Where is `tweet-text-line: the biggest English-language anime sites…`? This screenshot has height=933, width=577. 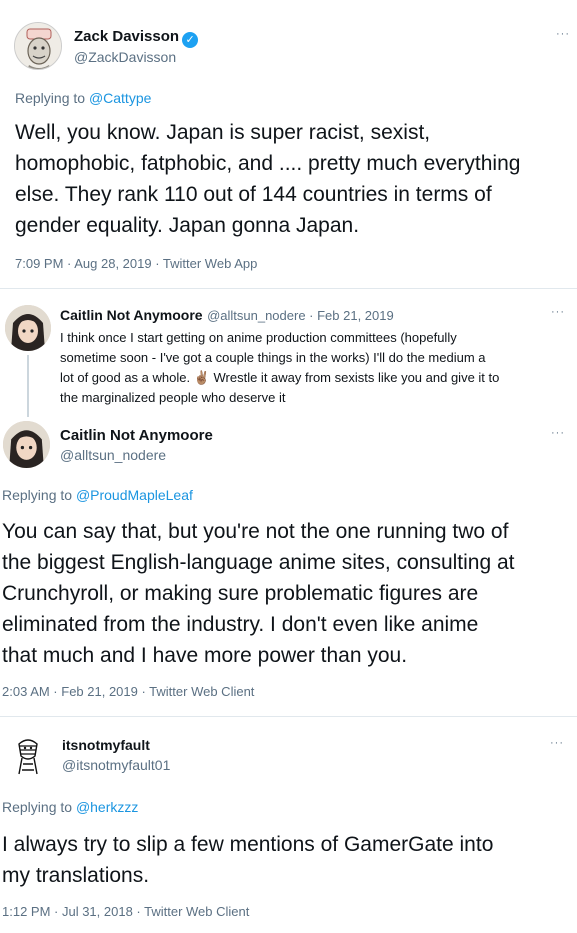 tweet-text-line: the biggest English-language anime sites… is located at coordinates (258, 562).